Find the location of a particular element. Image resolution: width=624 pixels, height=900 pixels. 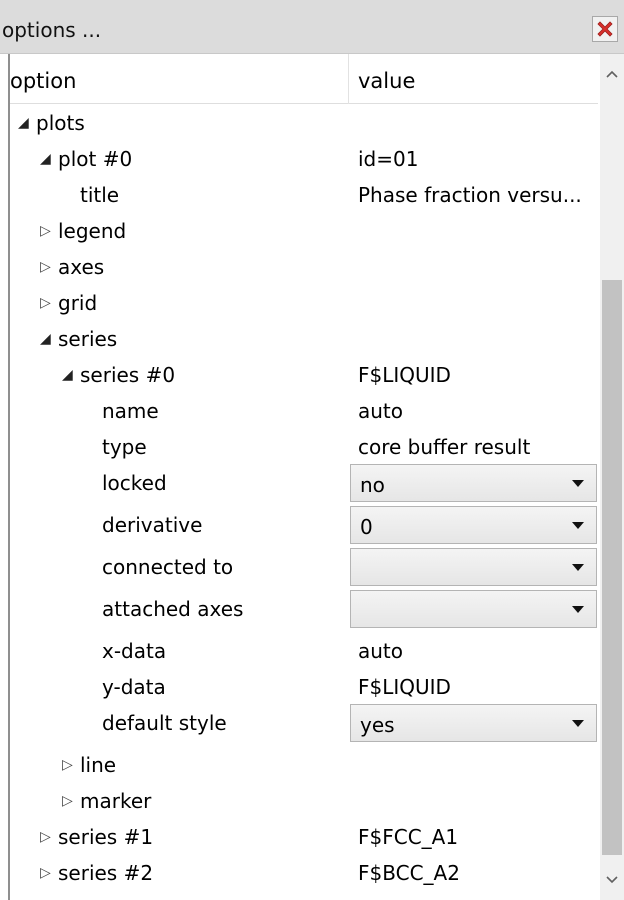

row-option-label: plot #0 is located at coordinates (95, 159).